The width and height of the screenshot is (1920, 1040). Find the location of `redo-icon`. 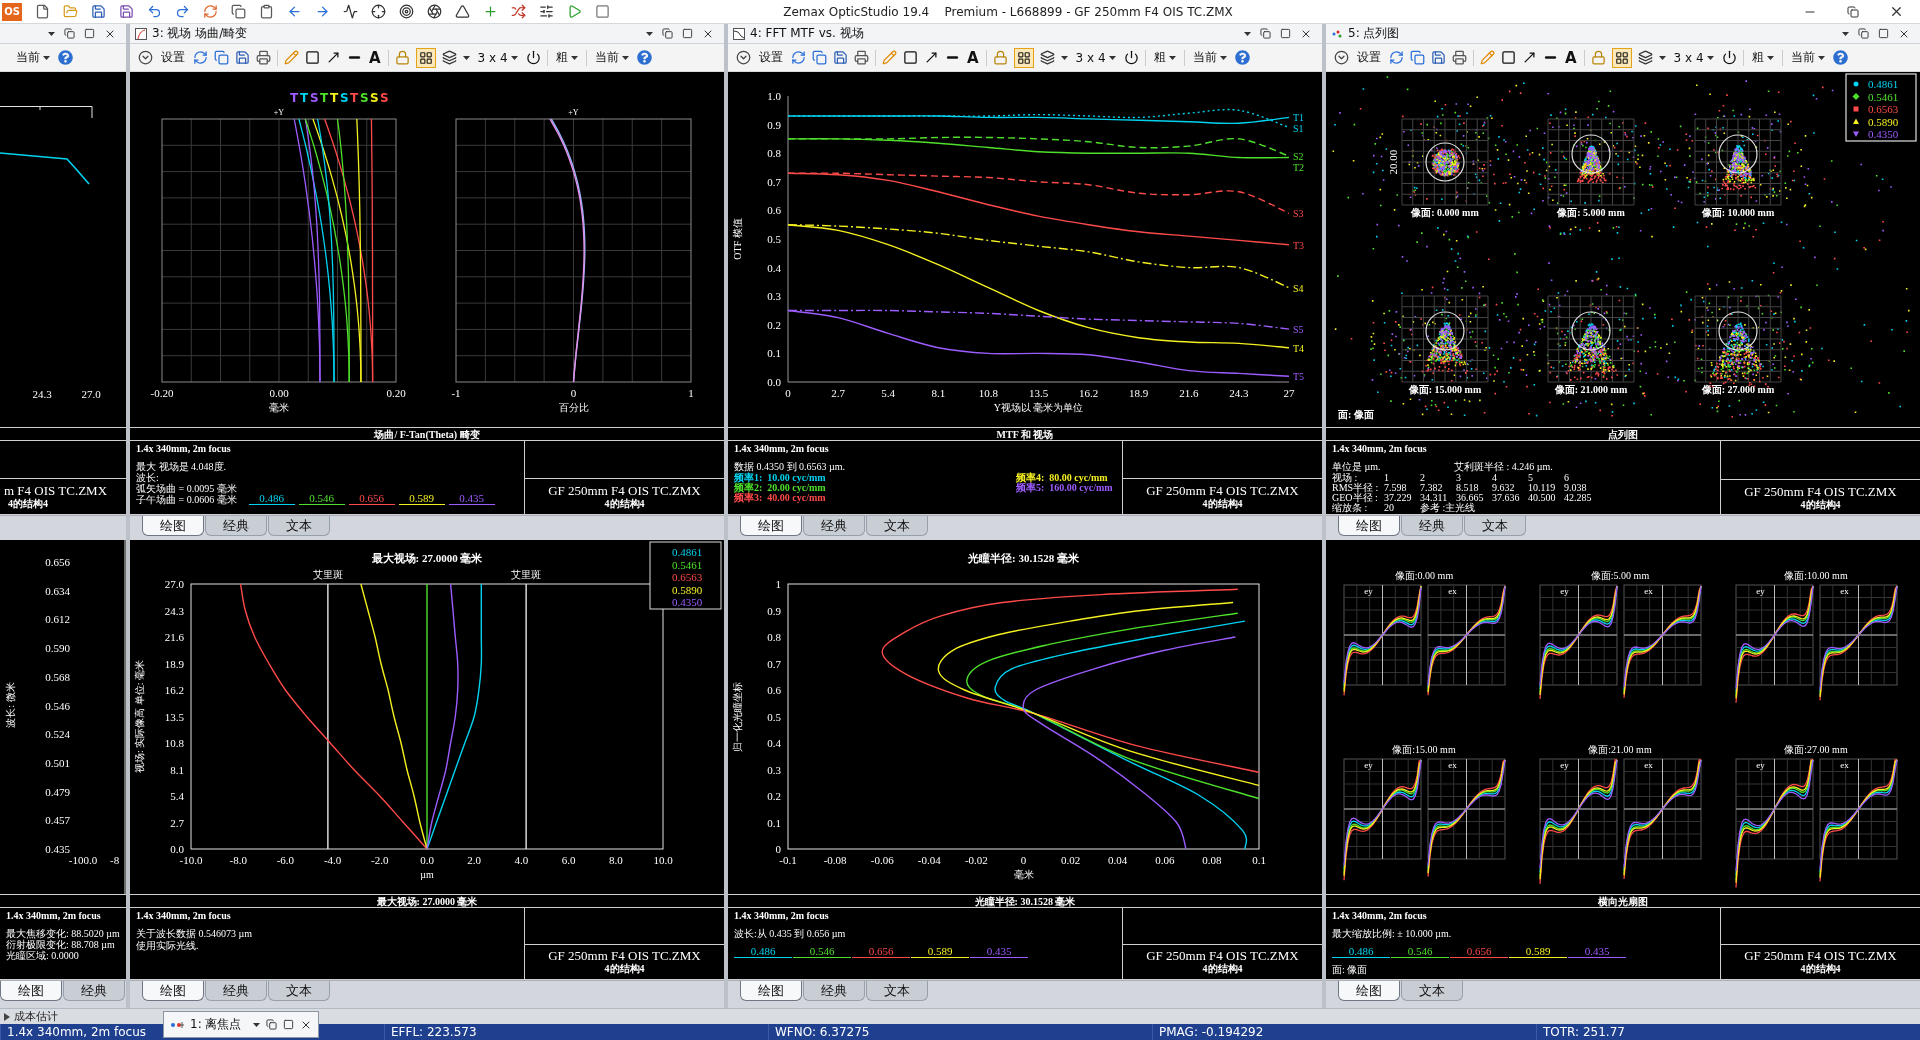

redo-icon is located at coordinates (182, 11).